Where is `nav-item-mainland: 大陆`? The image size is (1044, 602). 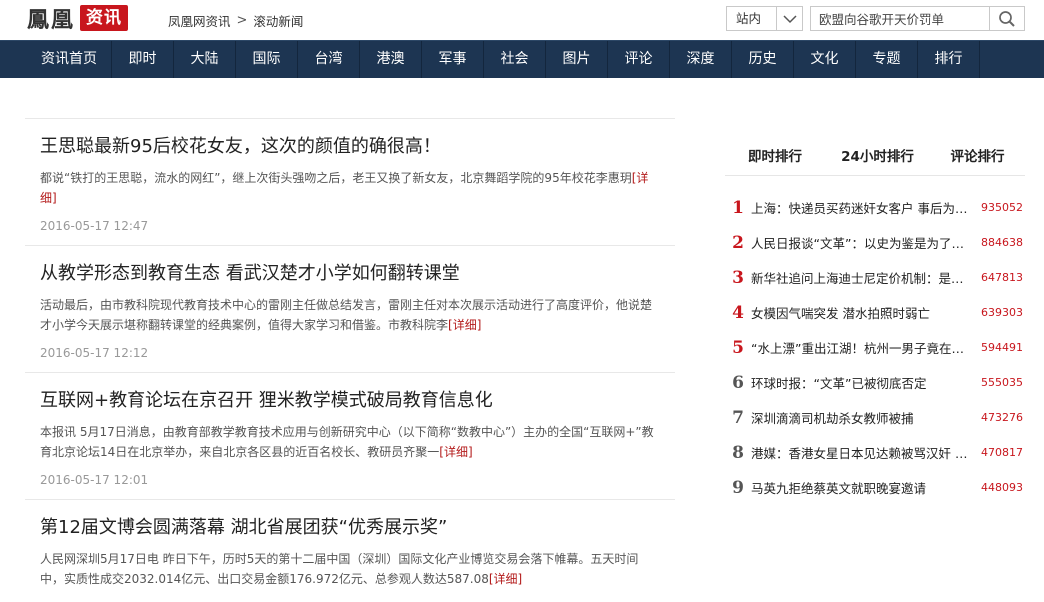 nav-item-mainland: 大陆 is located at coordinates (205, 59).